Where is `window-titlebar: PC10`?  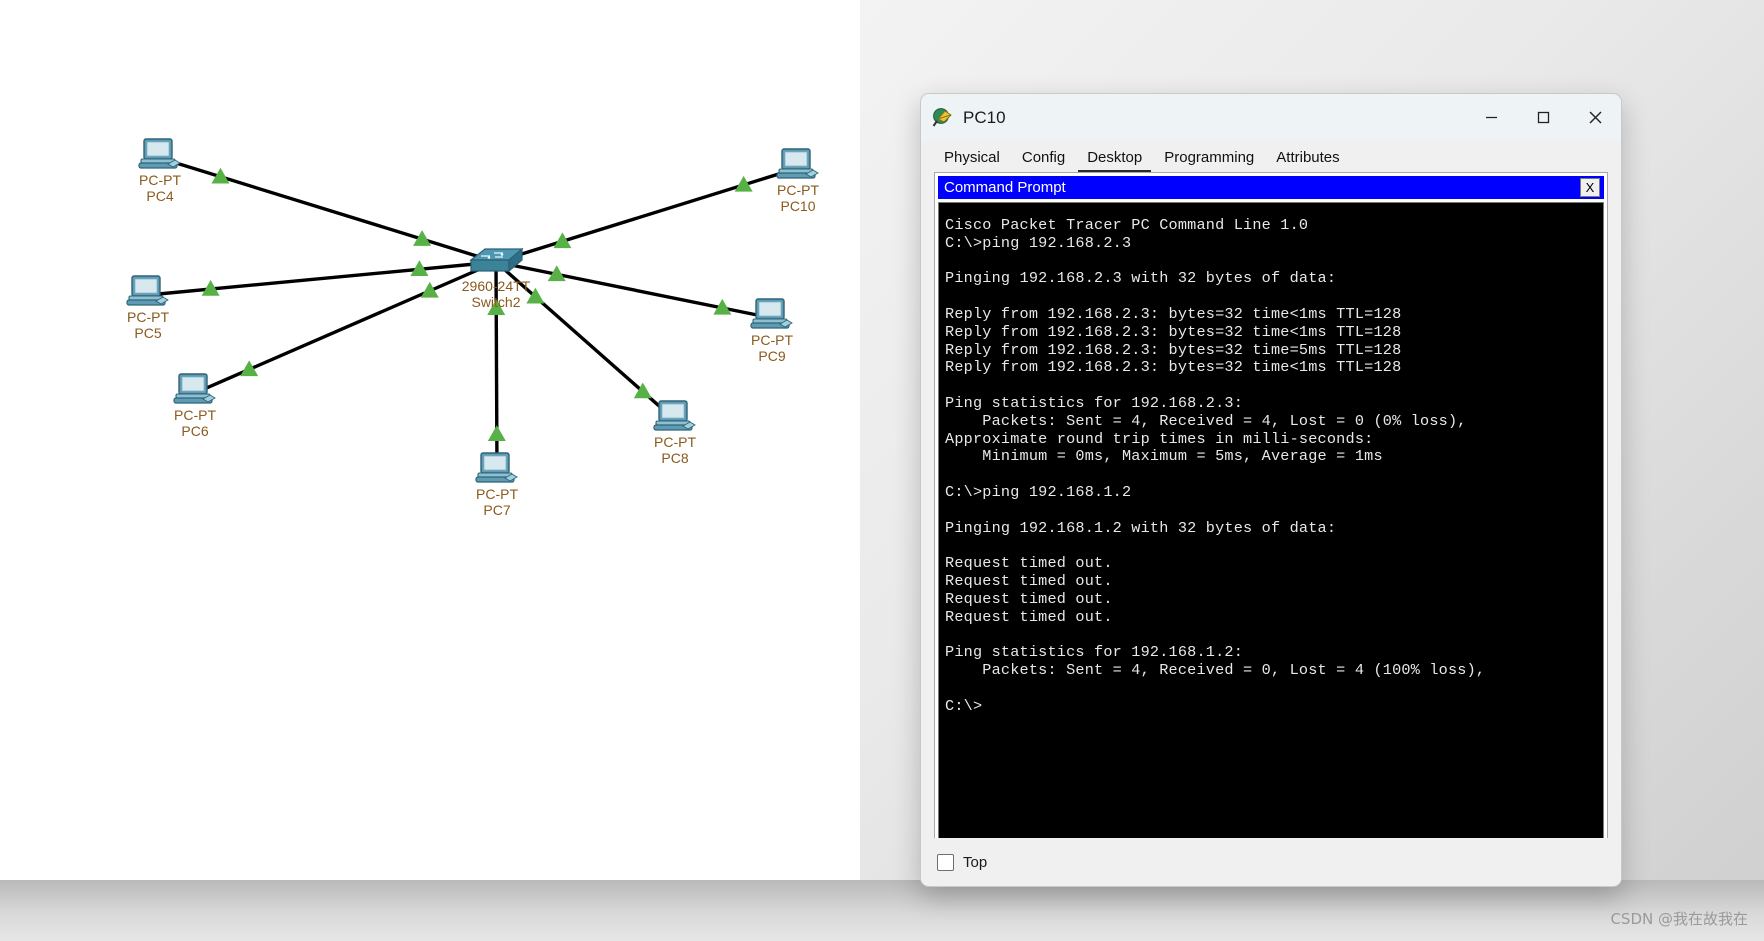 window-titlebar: PC10 is located at coordinates (1271, 117).